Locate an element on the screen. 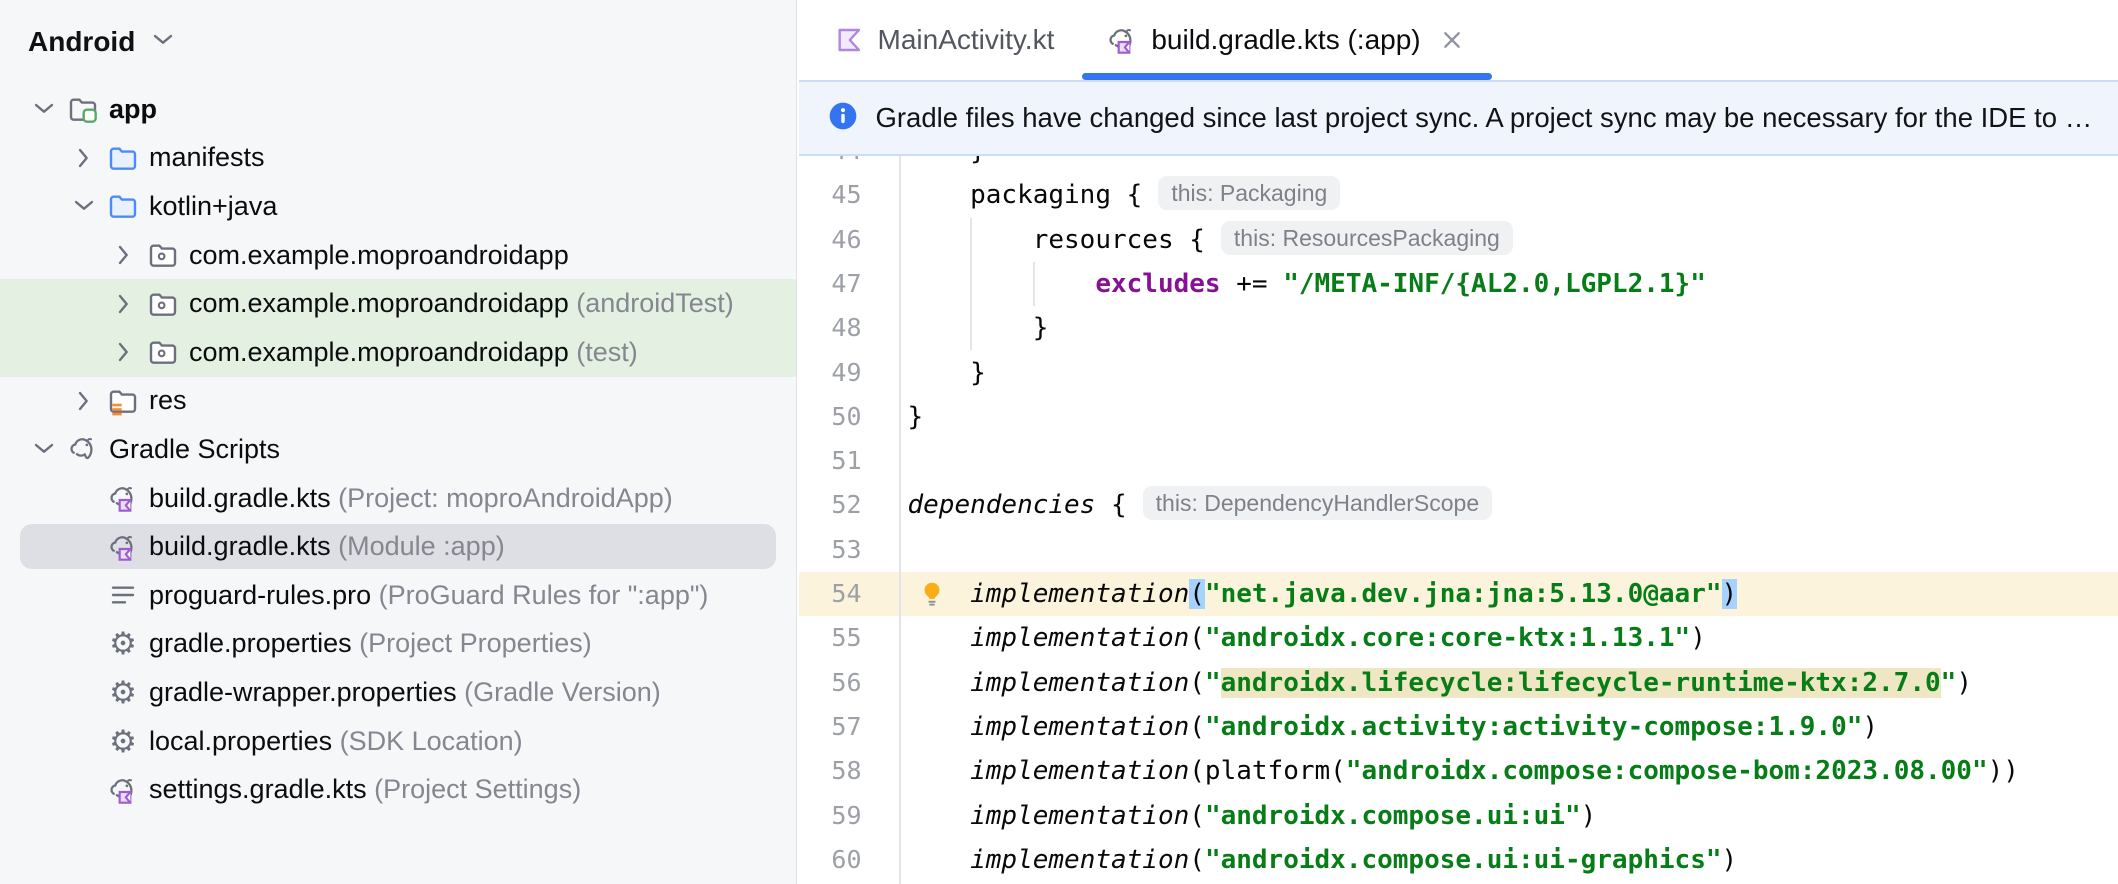  tab-label: MainActivity.kt is located at coordinates (966, 39).